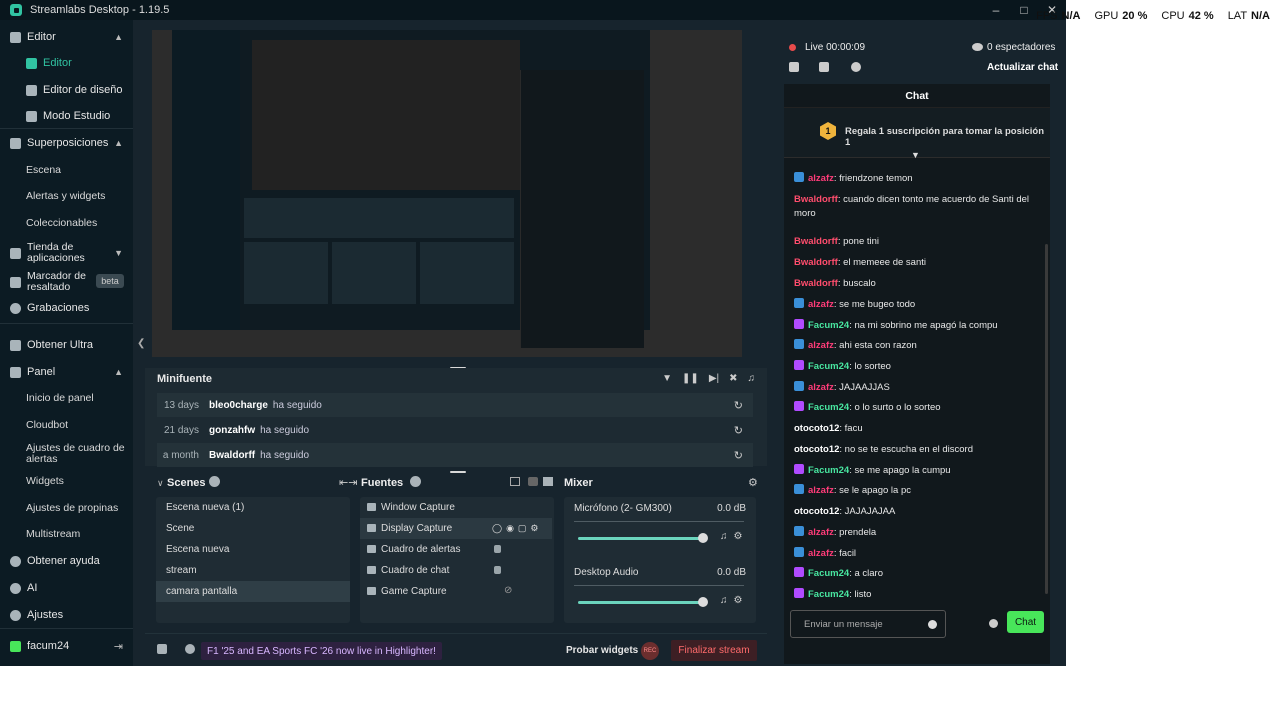  I want to click on sidebar-item-recordings: Grabaciones, so click(66, 308).